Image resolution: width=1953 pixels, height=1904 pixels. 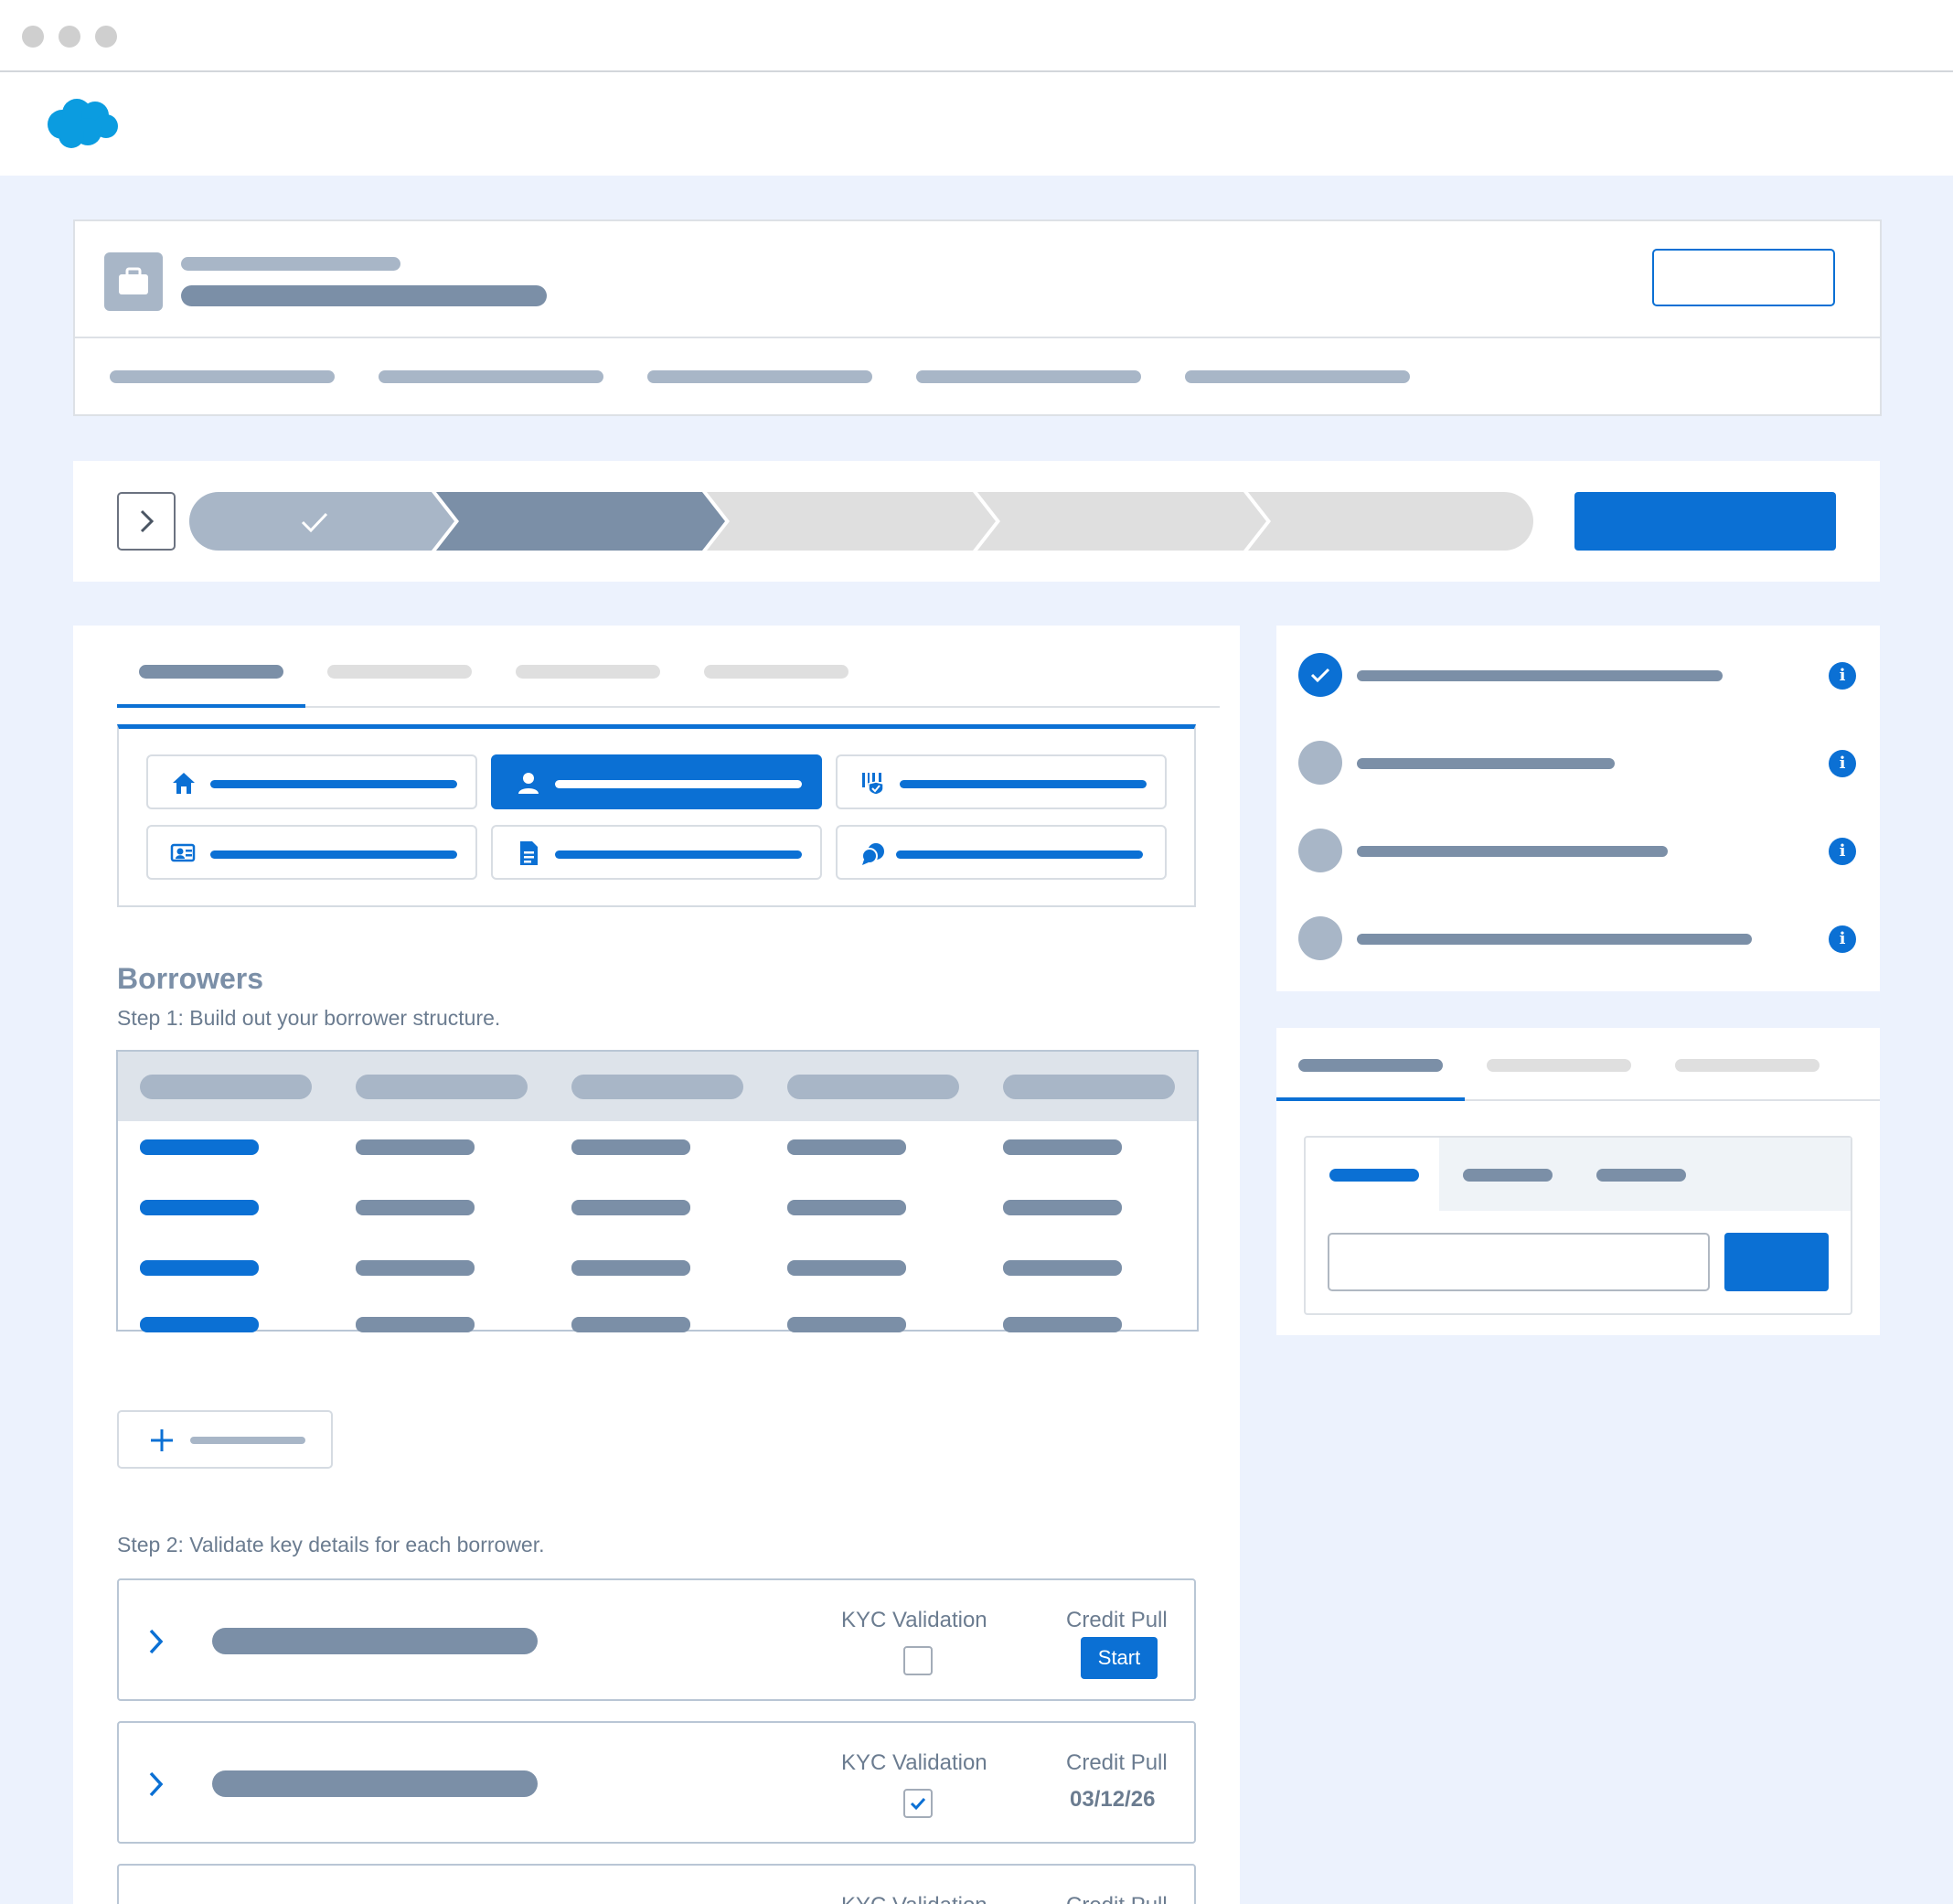 What do you see at coordinates (375, 1783) in the screenshot?
I see `borrower-name-placeholder` at bounding box center [375, 1783].